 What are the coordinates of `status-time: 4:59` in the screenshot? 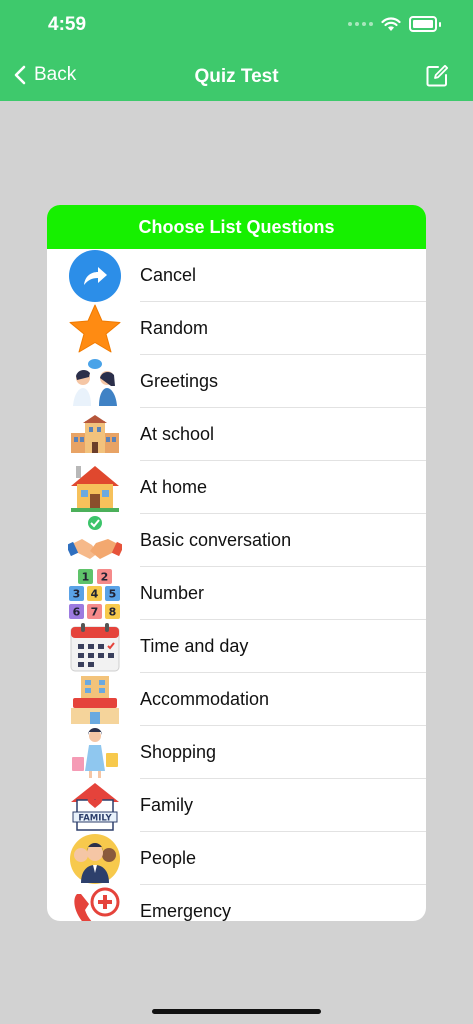 It's located at (67, 24).